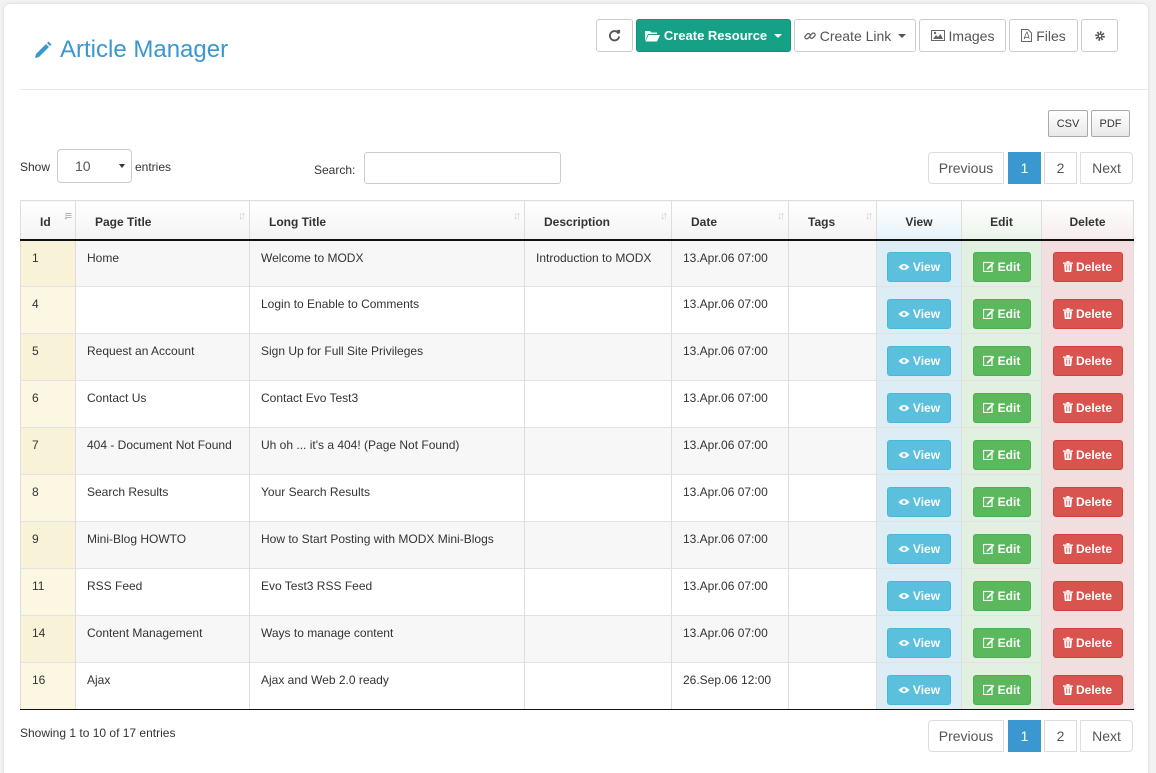 Image resolution: width=1156 pixels, height=773 pixels. Describe the element at coordinates (1099, 35) in the screenshot. I see `settings-button` at that location.